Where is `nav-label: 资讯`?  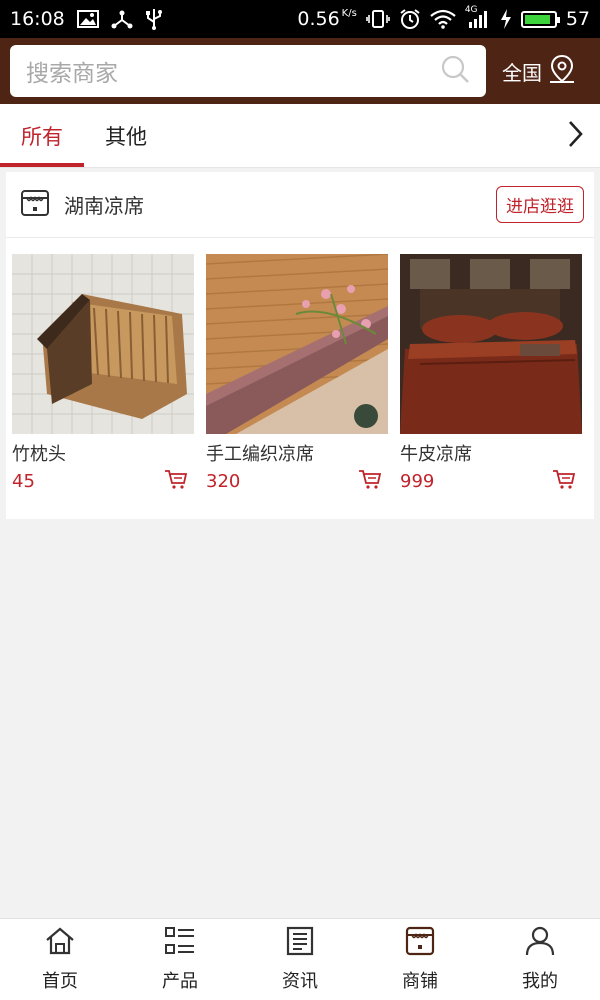 nav-label: 资讯 is located at coordinates (300, 981).